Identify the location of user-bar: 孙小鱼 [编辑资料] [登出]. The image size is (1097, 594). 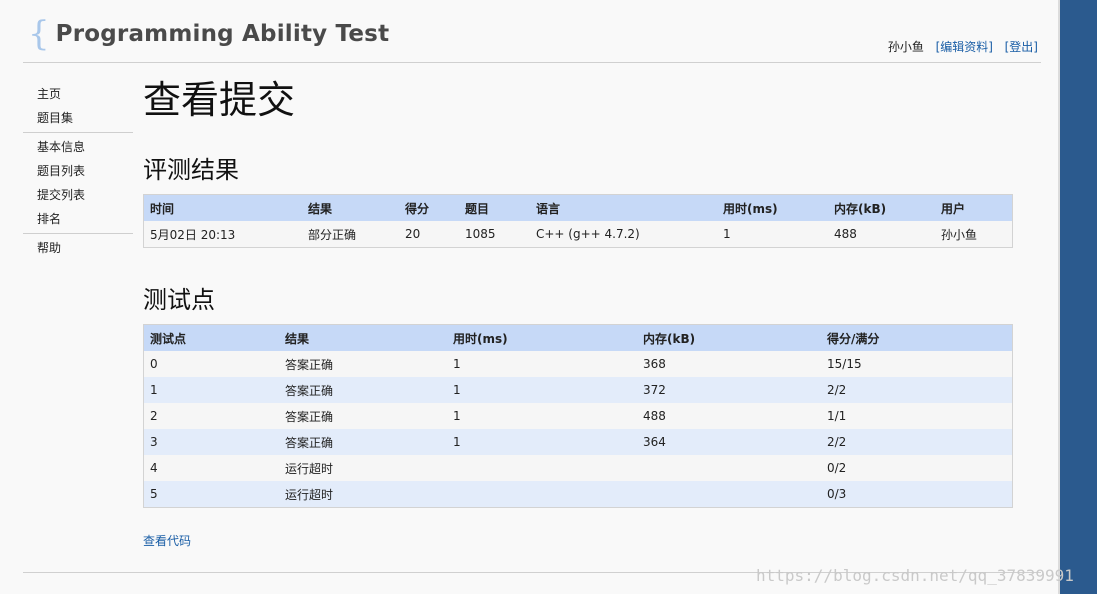
(963, 46).